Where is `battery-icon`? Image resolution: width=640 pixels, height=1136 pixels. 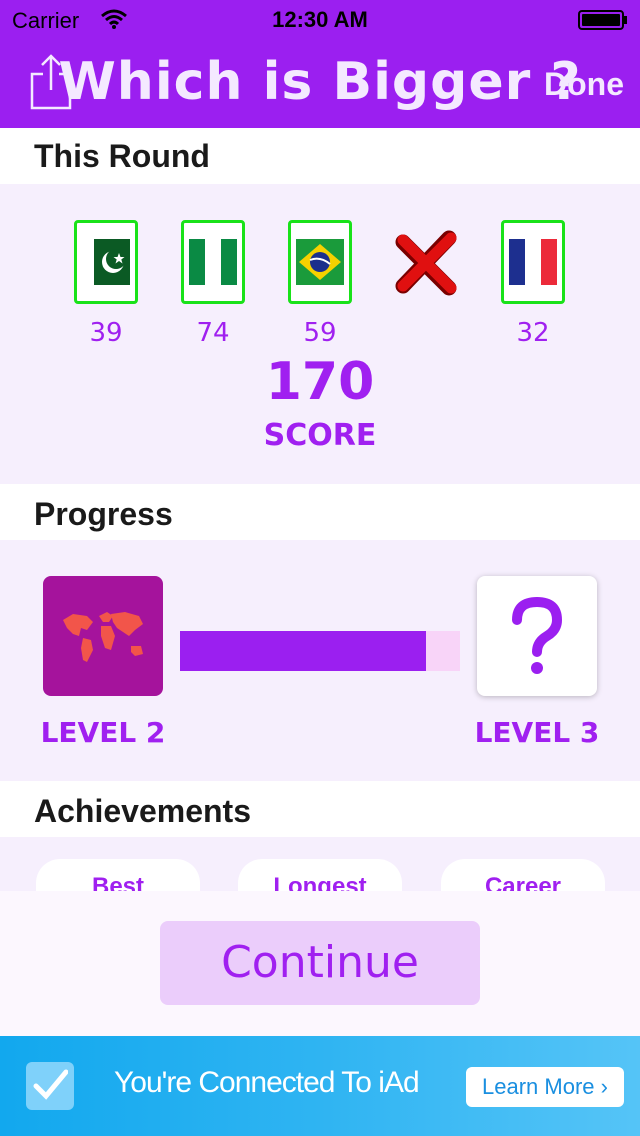
battery-icon is located at coordinates (602, 20).